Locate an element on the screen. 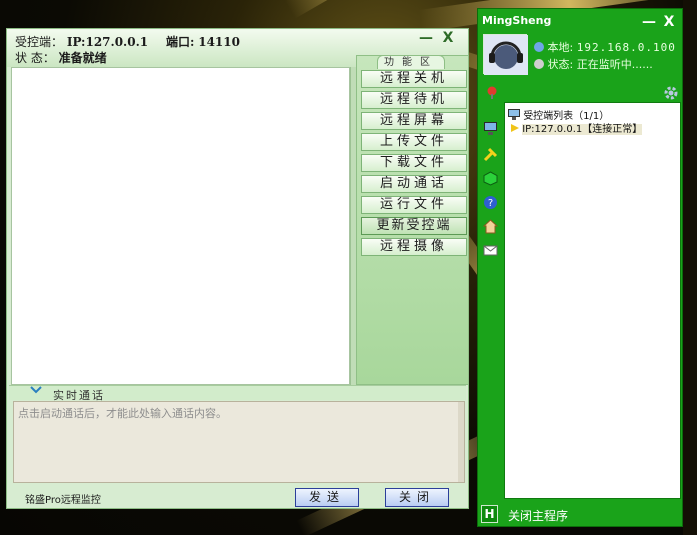 Image resolution: width=697 pixels, height=535 pixels. run-file-button: 运行文件 is located at coordinates (414, 205).